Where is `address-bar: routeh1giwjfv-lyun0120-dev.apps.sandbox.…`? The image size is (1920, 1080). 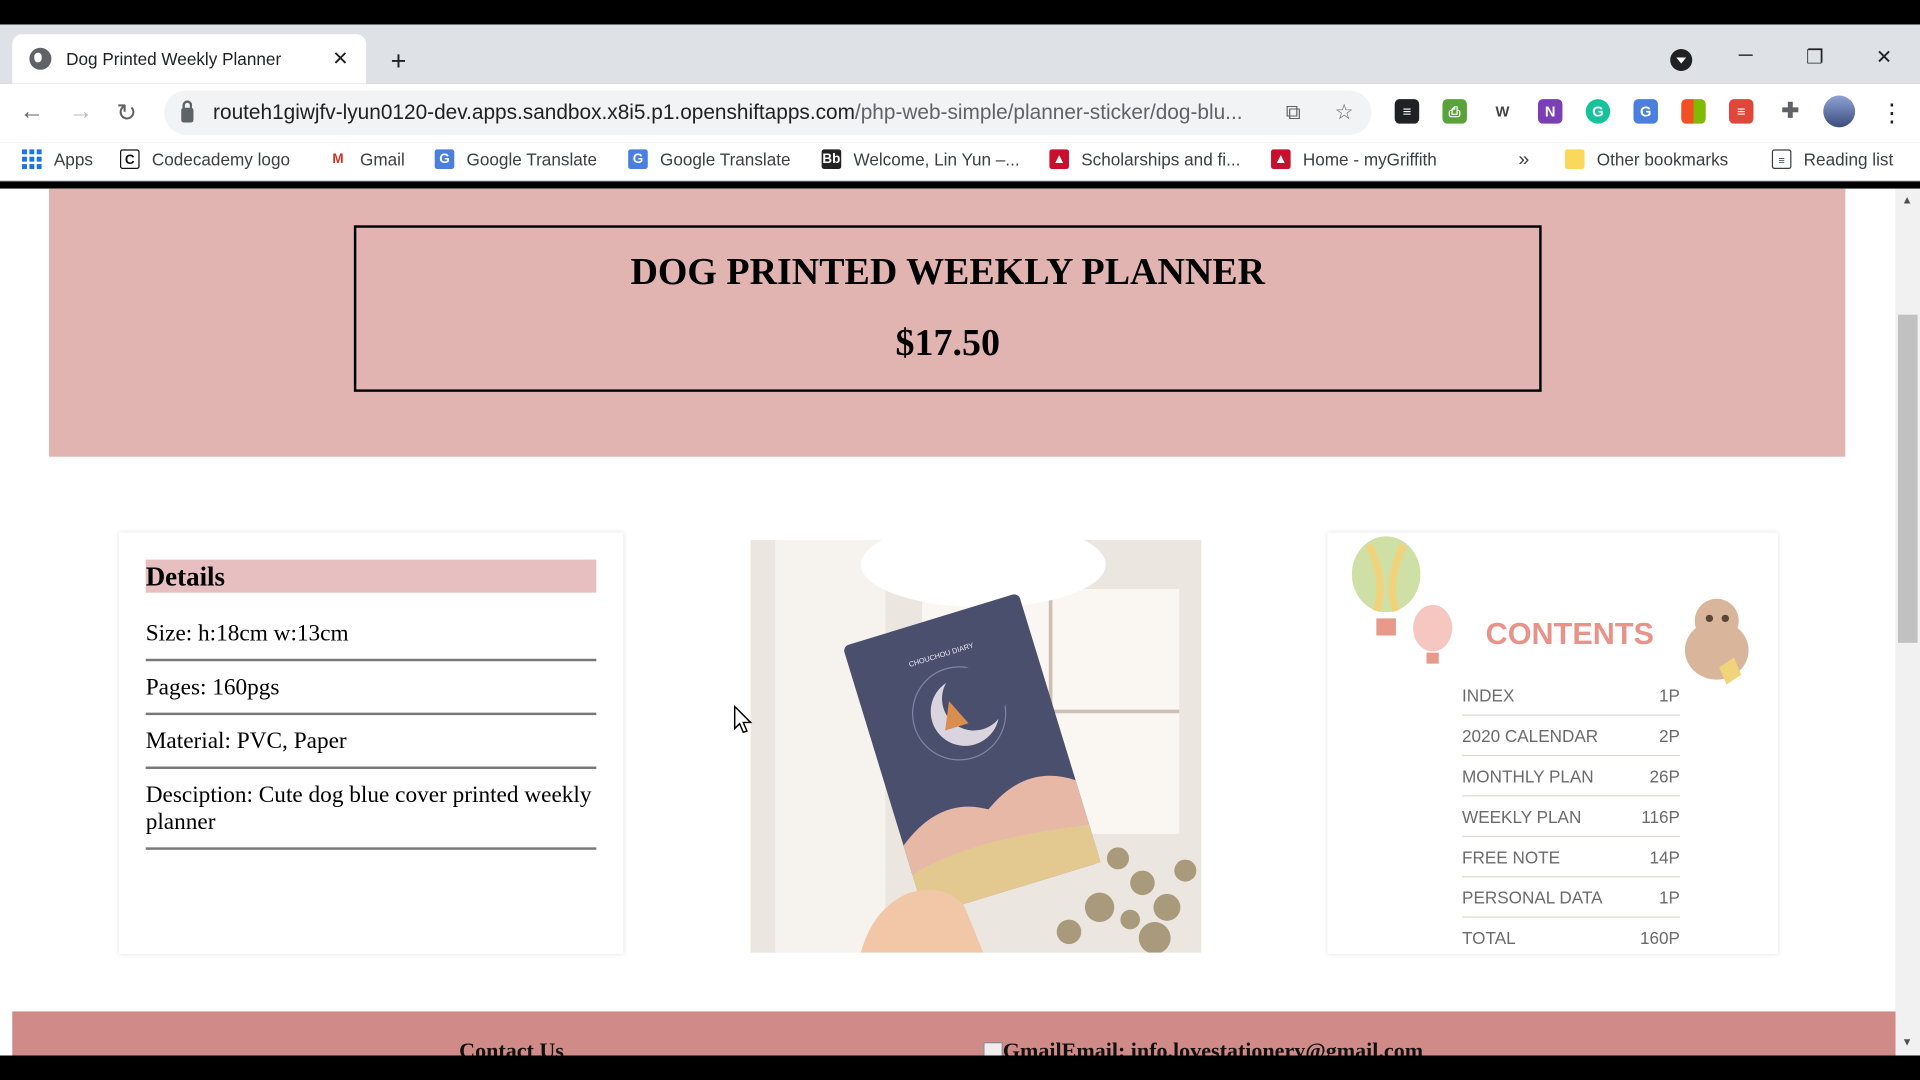
address-bar: routeh1giwjfv-lyun0120-dev.apps.sandbox.… is located at coordinates (768, 112).